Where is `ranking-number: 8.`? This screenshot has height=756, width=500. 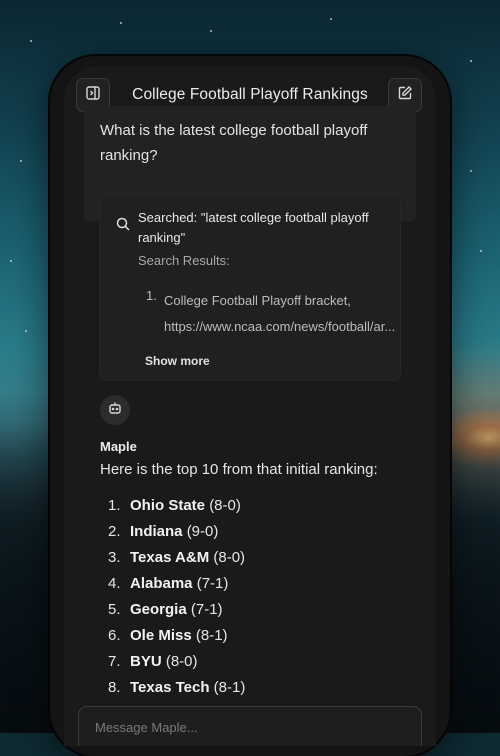 ranking-number: 8. is located at coordinates (114, 687).